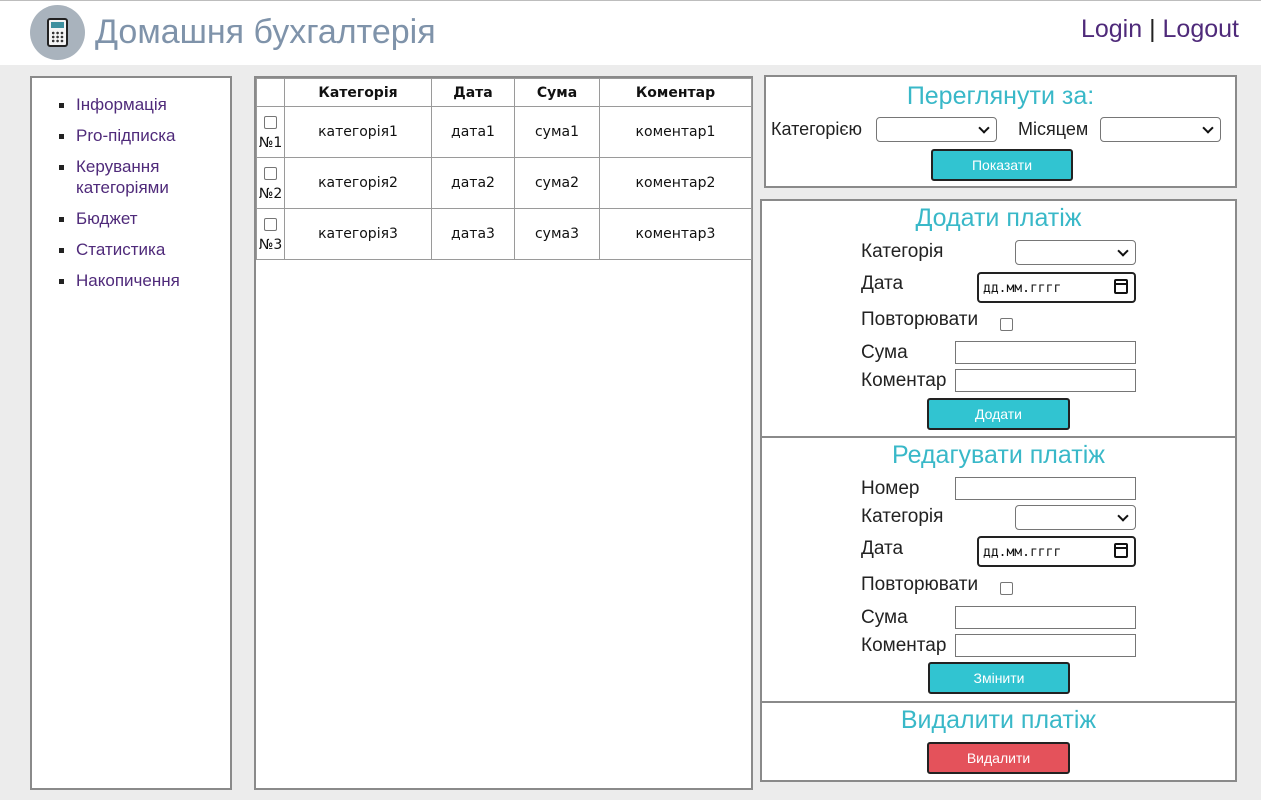 The image size is (1261, 800). Describe the element at coordinates (902, 251) in the screenshot. I see `add-category-label: Категорія` at that location.